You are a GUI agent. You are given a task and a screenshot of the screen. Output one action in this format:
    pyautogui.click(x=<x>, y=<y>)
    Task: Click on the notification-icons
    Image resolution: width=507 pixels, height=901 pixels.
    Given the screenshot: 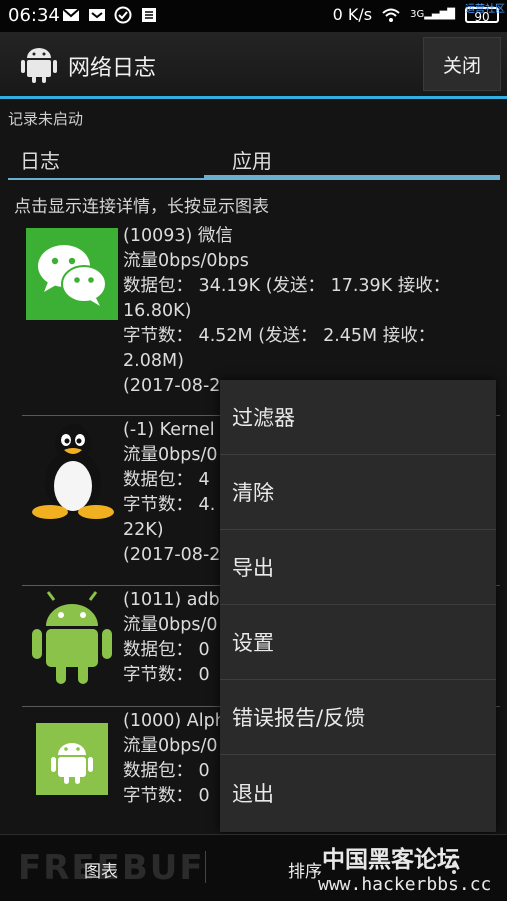 What is the action you would take?
    pyautogui.click(x=110, y=15)
    